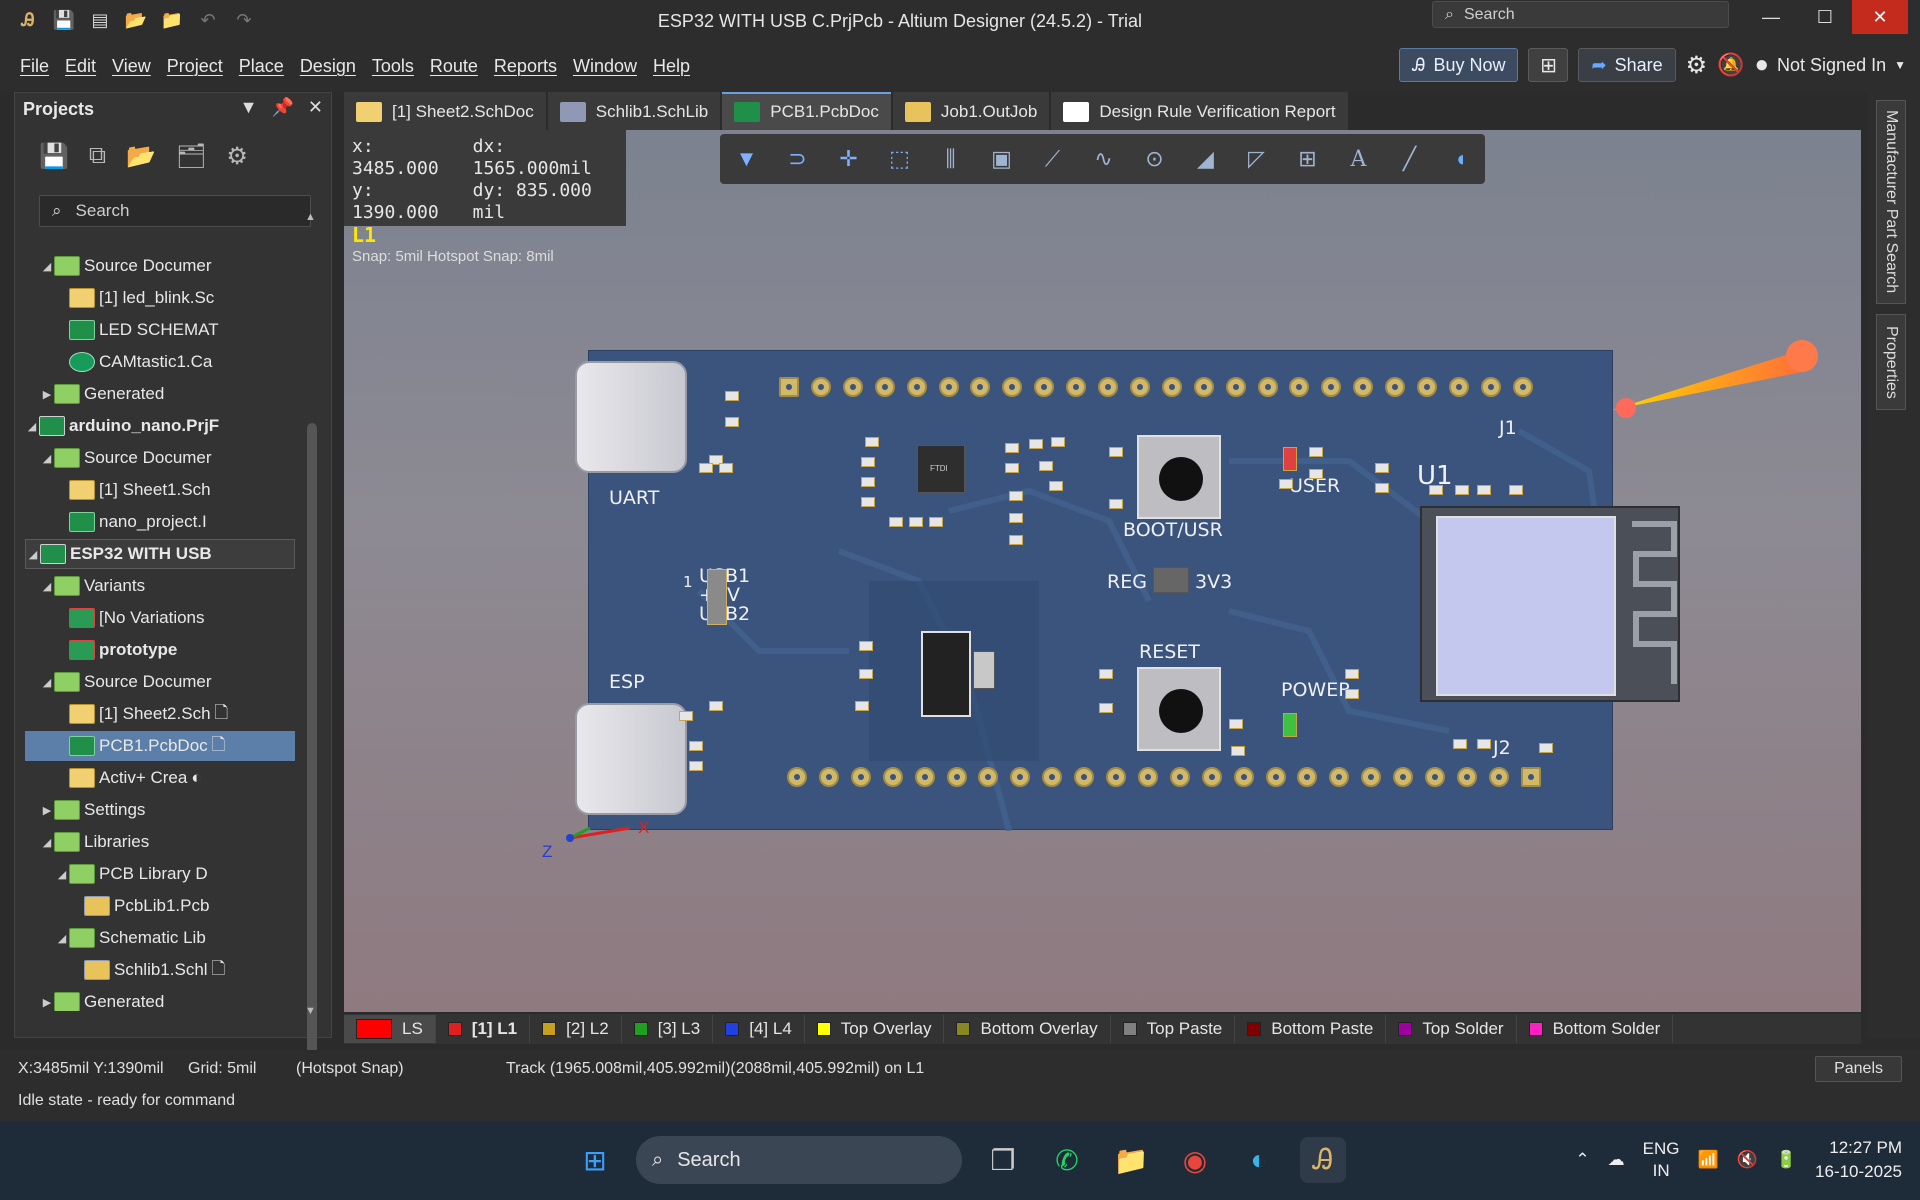  Describe the element at coordinates (1616, 1160) in the screenshot. I see `onedrive-icon: ☁` at that location.